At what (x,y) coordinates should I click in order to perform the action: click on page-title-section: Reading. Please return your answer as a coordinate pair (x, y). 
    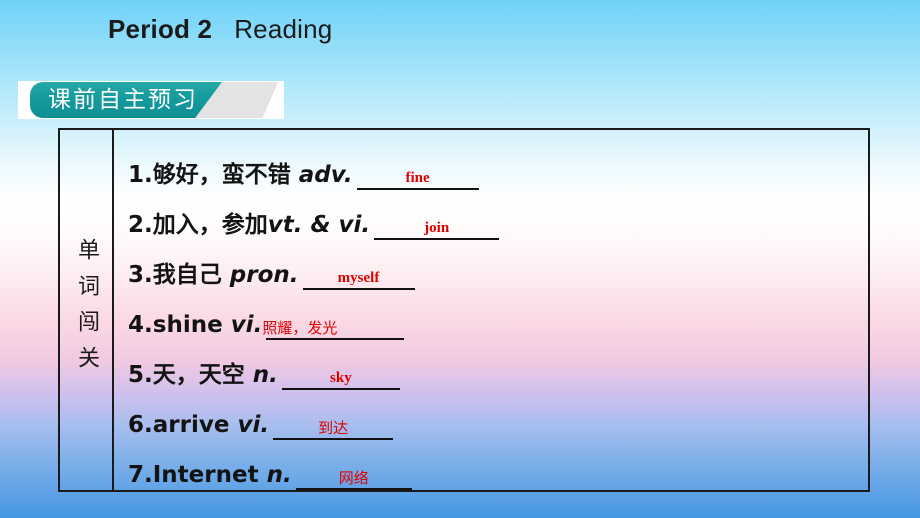
    Looking at the image, I should click on (283, 29).